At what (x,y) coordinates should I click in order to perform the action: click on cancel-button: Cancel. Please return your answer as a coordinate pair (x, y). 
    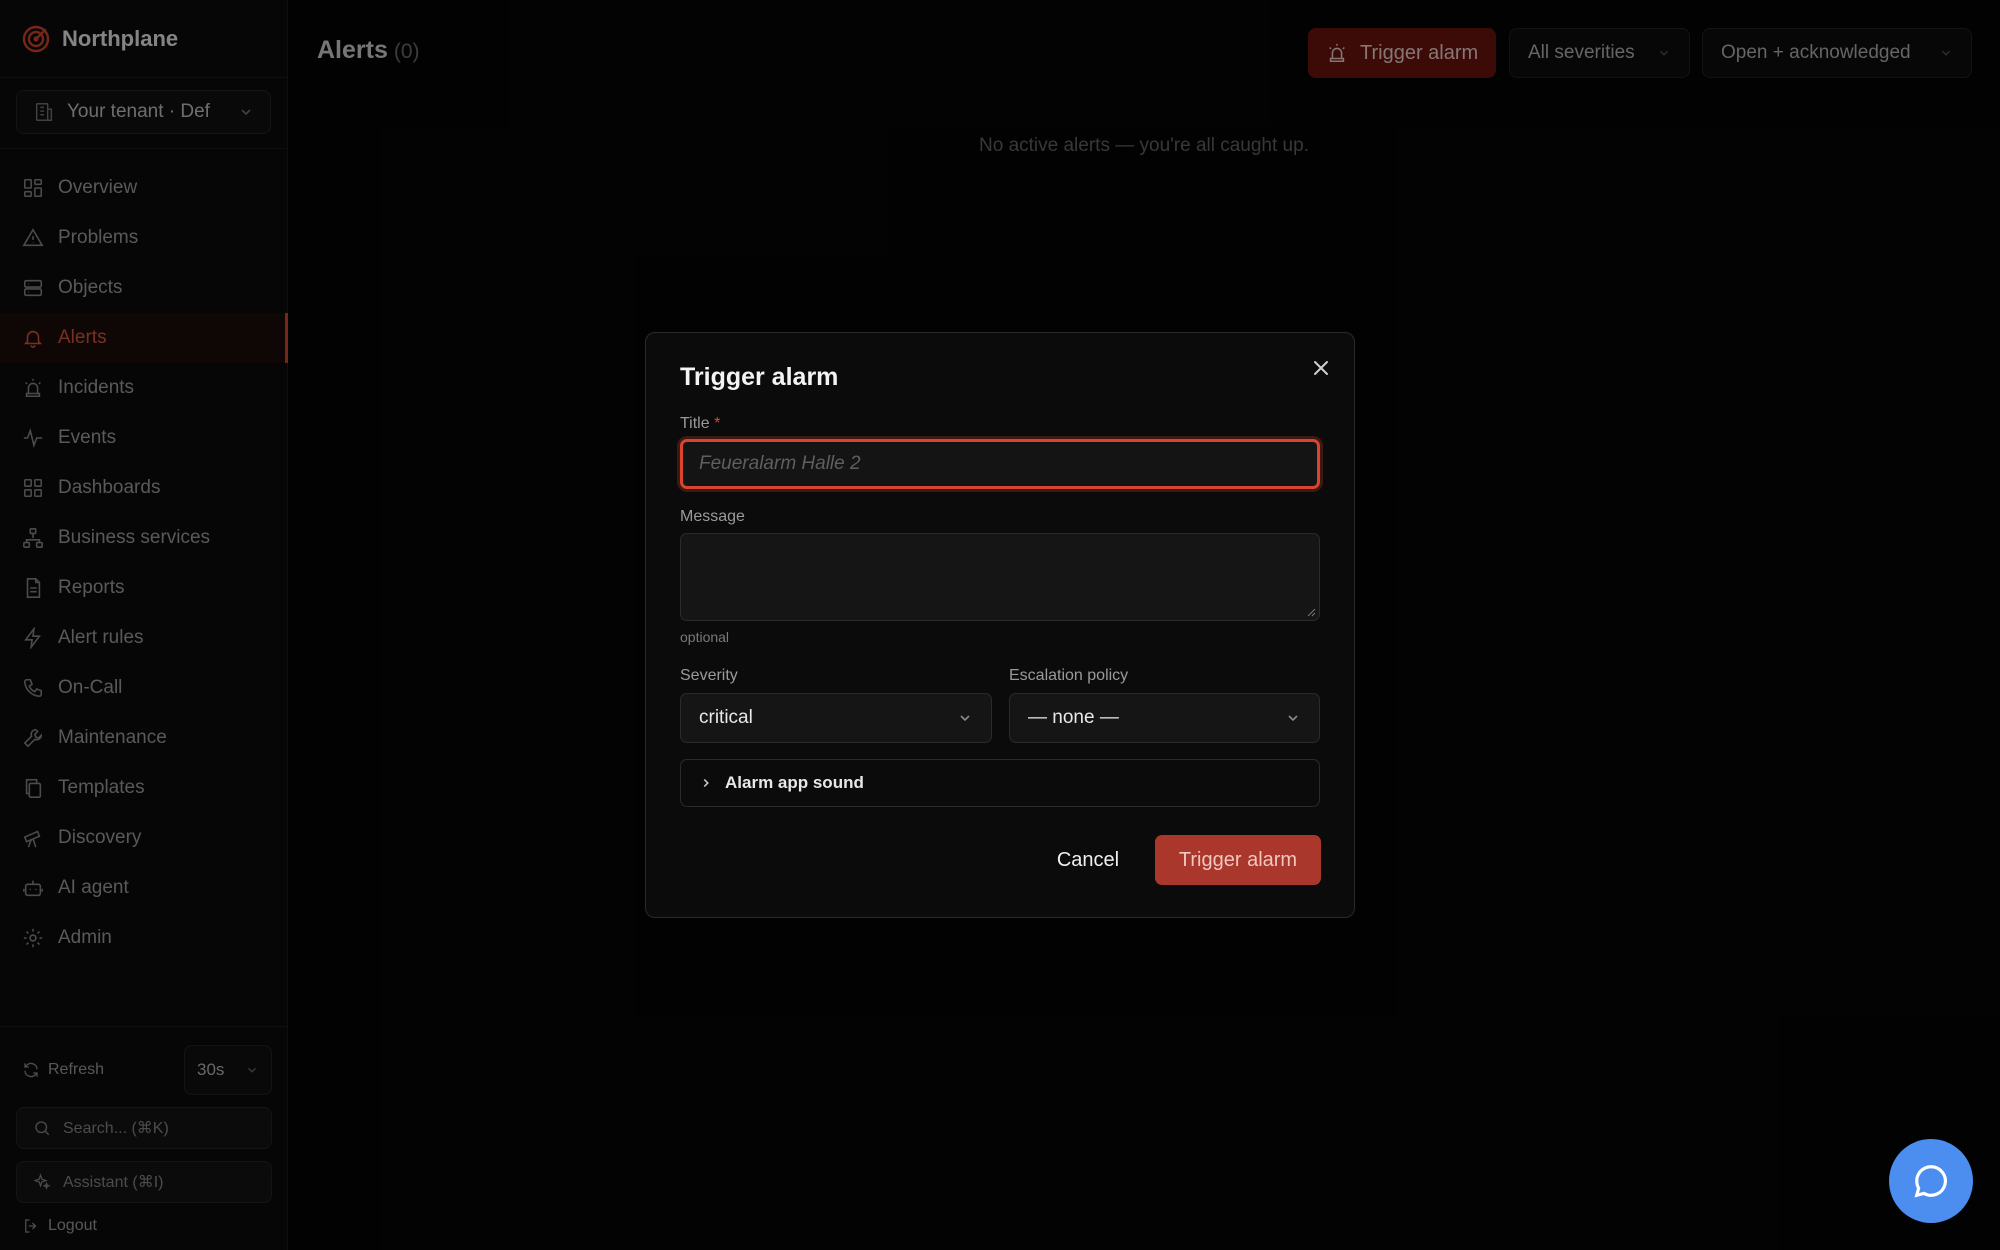
    Looking at the image, I should click on (1088, 860).